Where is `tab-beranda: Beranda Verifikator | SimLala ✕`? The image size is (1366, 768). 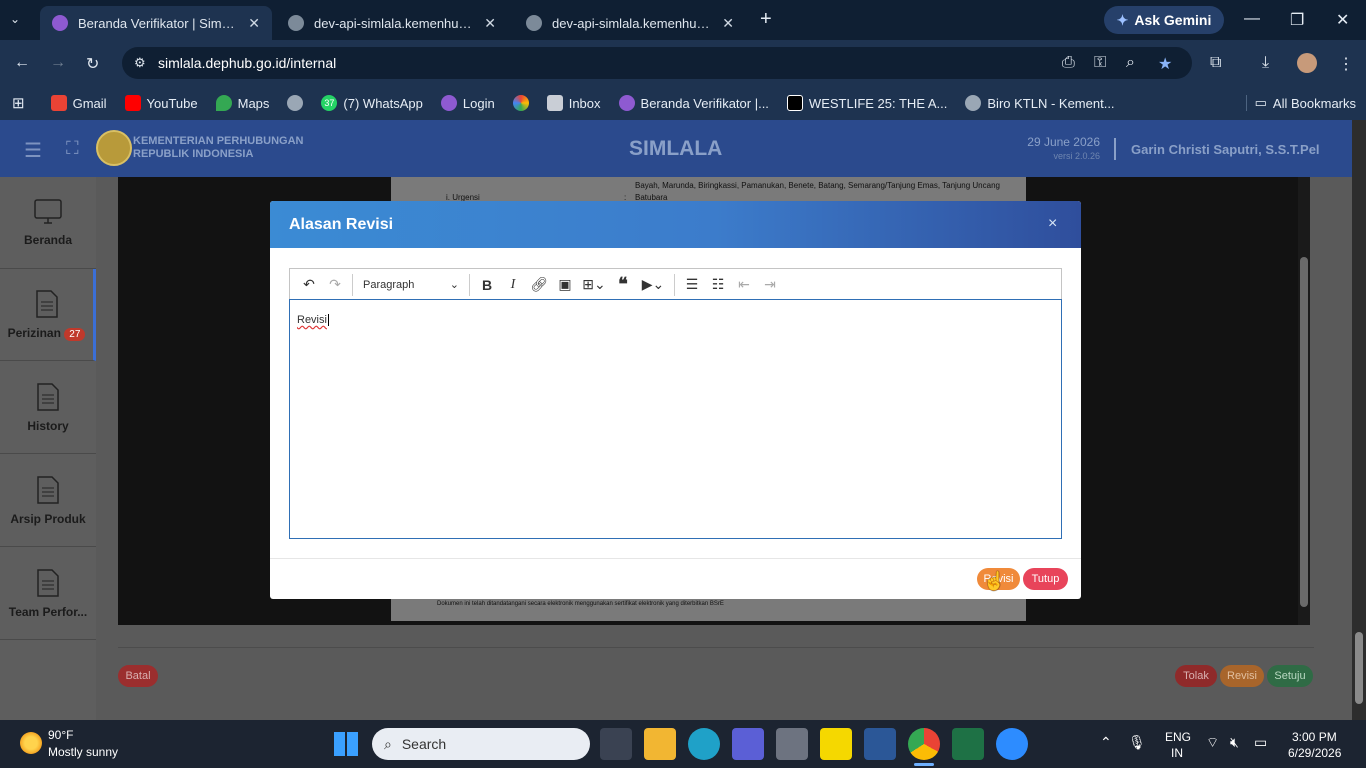
tab-beranda: Beranda Verifikator | SimLala ✕ is located at coordinates (156, 23).